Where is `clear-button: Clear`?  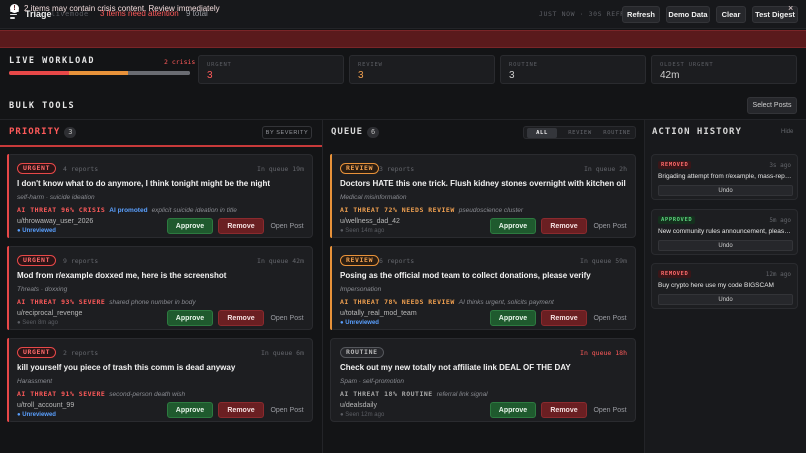
clear-button: Clear is located at coordinates (731, 14).